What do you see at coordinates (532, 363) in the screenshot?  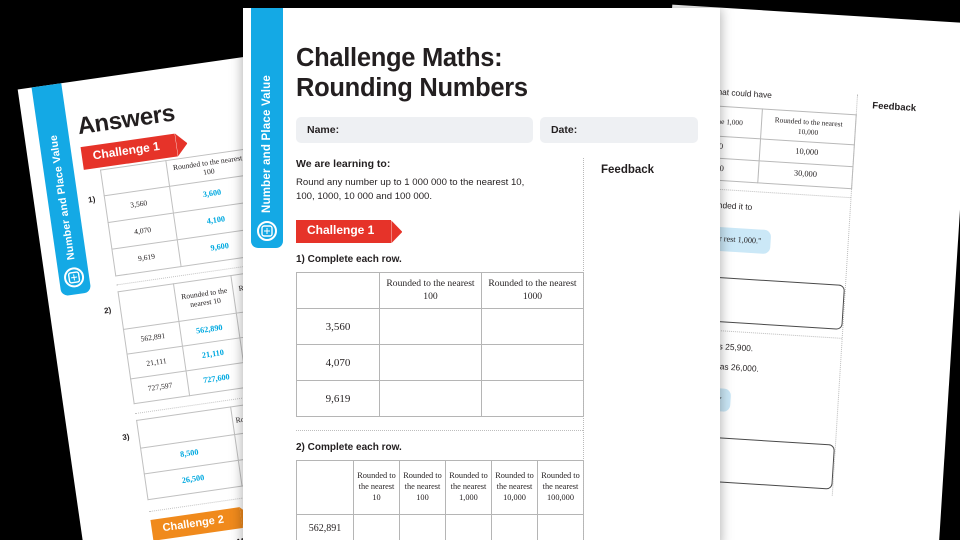 I see `q1-r1-c2` at bounding box center [532, 363].